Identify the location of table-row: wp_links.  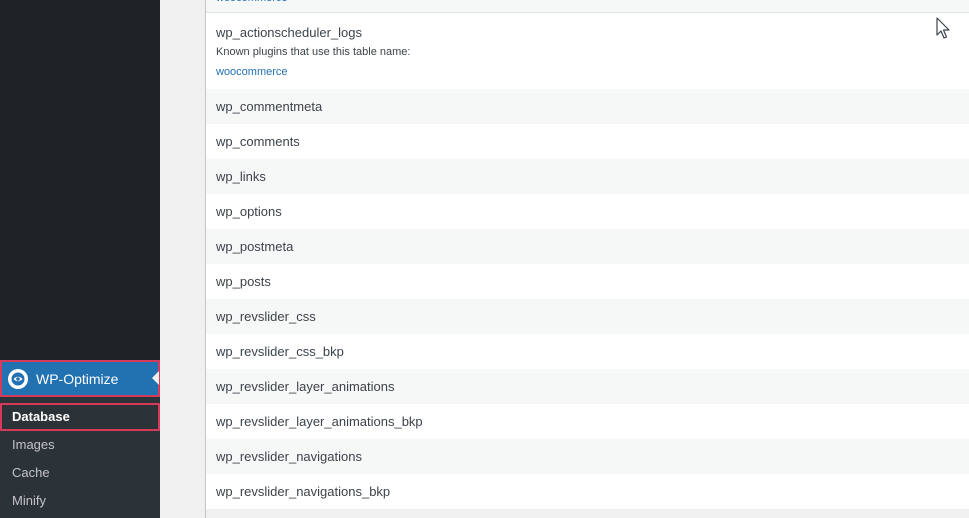
(587, 176).